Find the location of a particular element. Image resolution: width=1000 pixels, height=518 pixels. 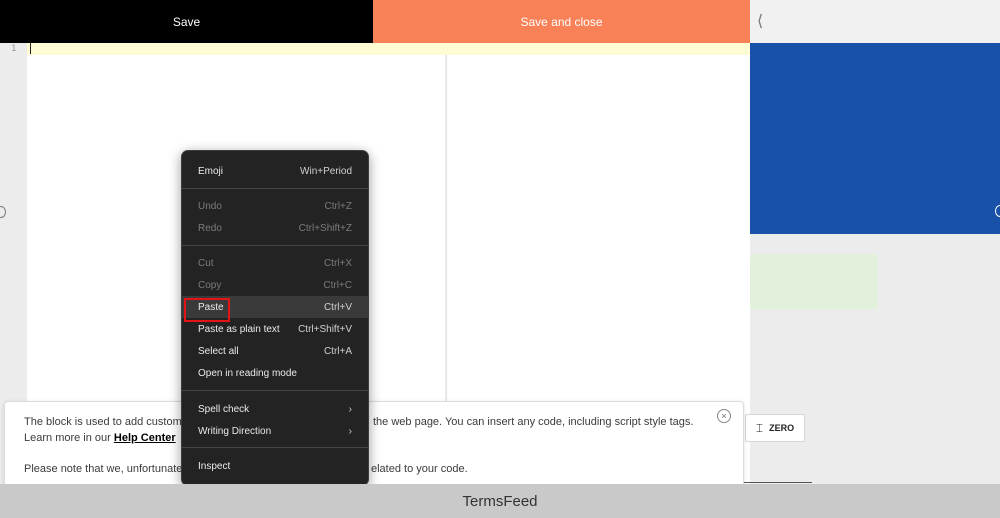

notice-line-2: Learn more in our Help Center is located at coordinates (100, 438).